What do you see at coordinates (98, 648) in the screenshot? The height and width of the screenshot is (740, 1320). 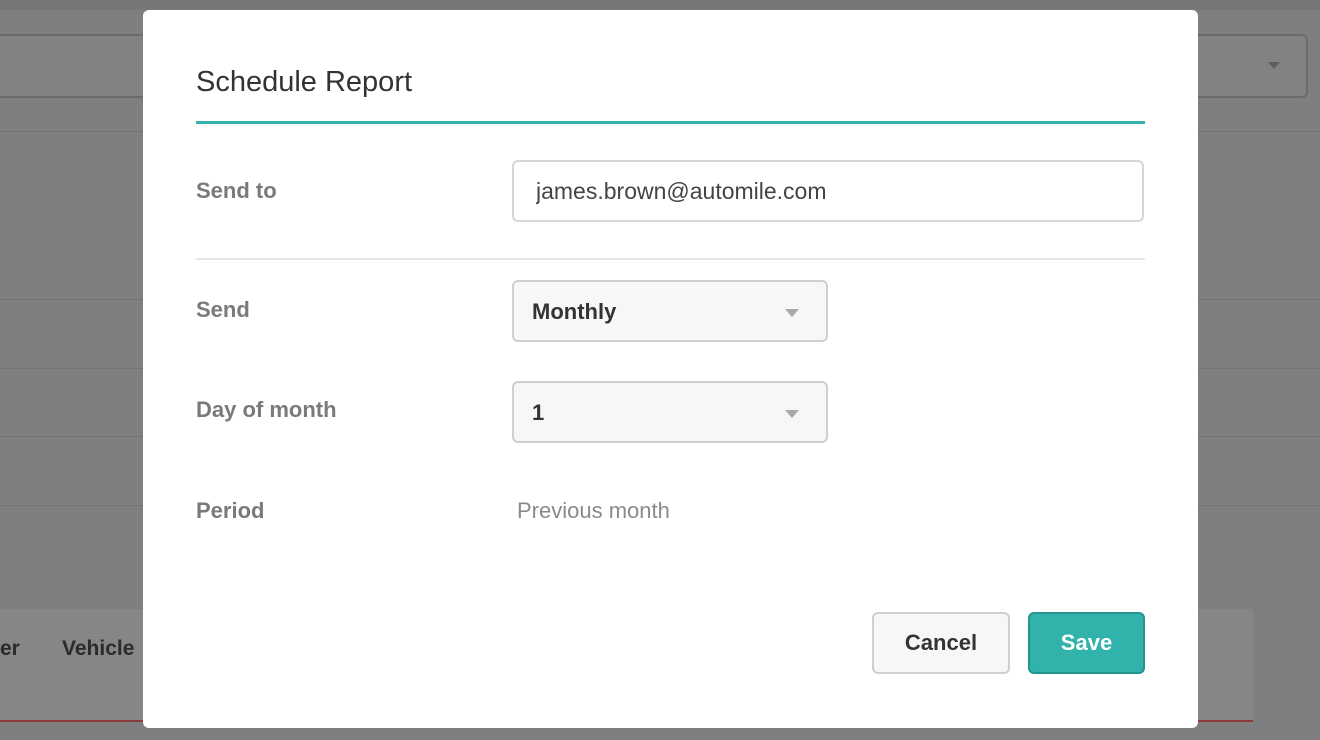 I see `table-header-cell-vehicle: Vehicle` at bounding box center [98, 648].